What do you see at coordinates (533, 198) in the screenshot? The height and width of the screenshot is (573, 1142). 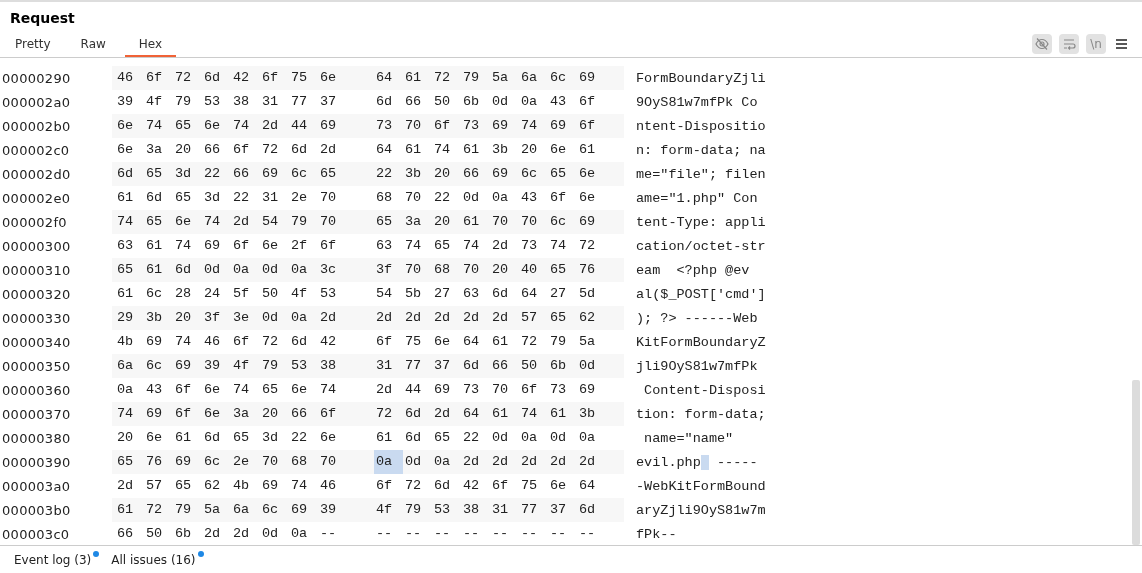 I see `hex-byte: 43` at bounding box center [533, 198].